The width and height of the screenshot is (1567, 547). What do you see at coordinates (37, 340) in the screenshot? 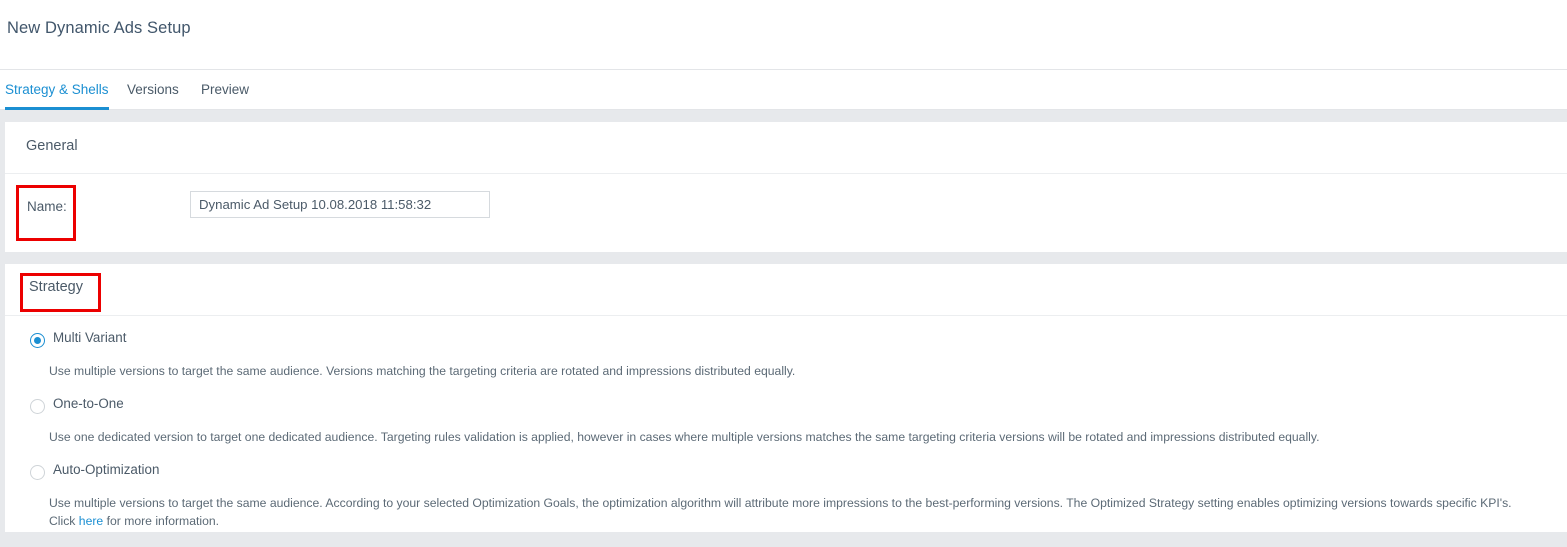
I see `radio-multi-variant-icon` at bounding box center [37, 340].